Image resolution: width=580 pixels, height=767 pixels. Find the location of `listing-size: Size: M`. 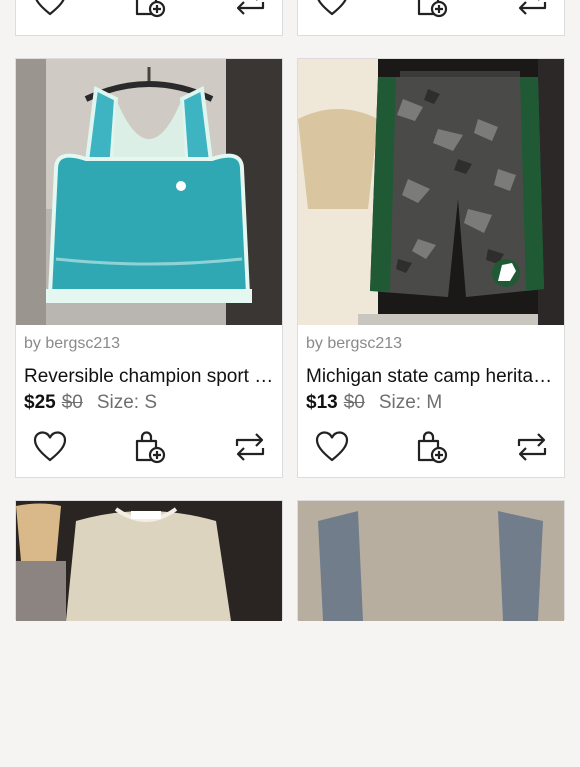

listing-size: Size: M is located at coordinates (410, 402).